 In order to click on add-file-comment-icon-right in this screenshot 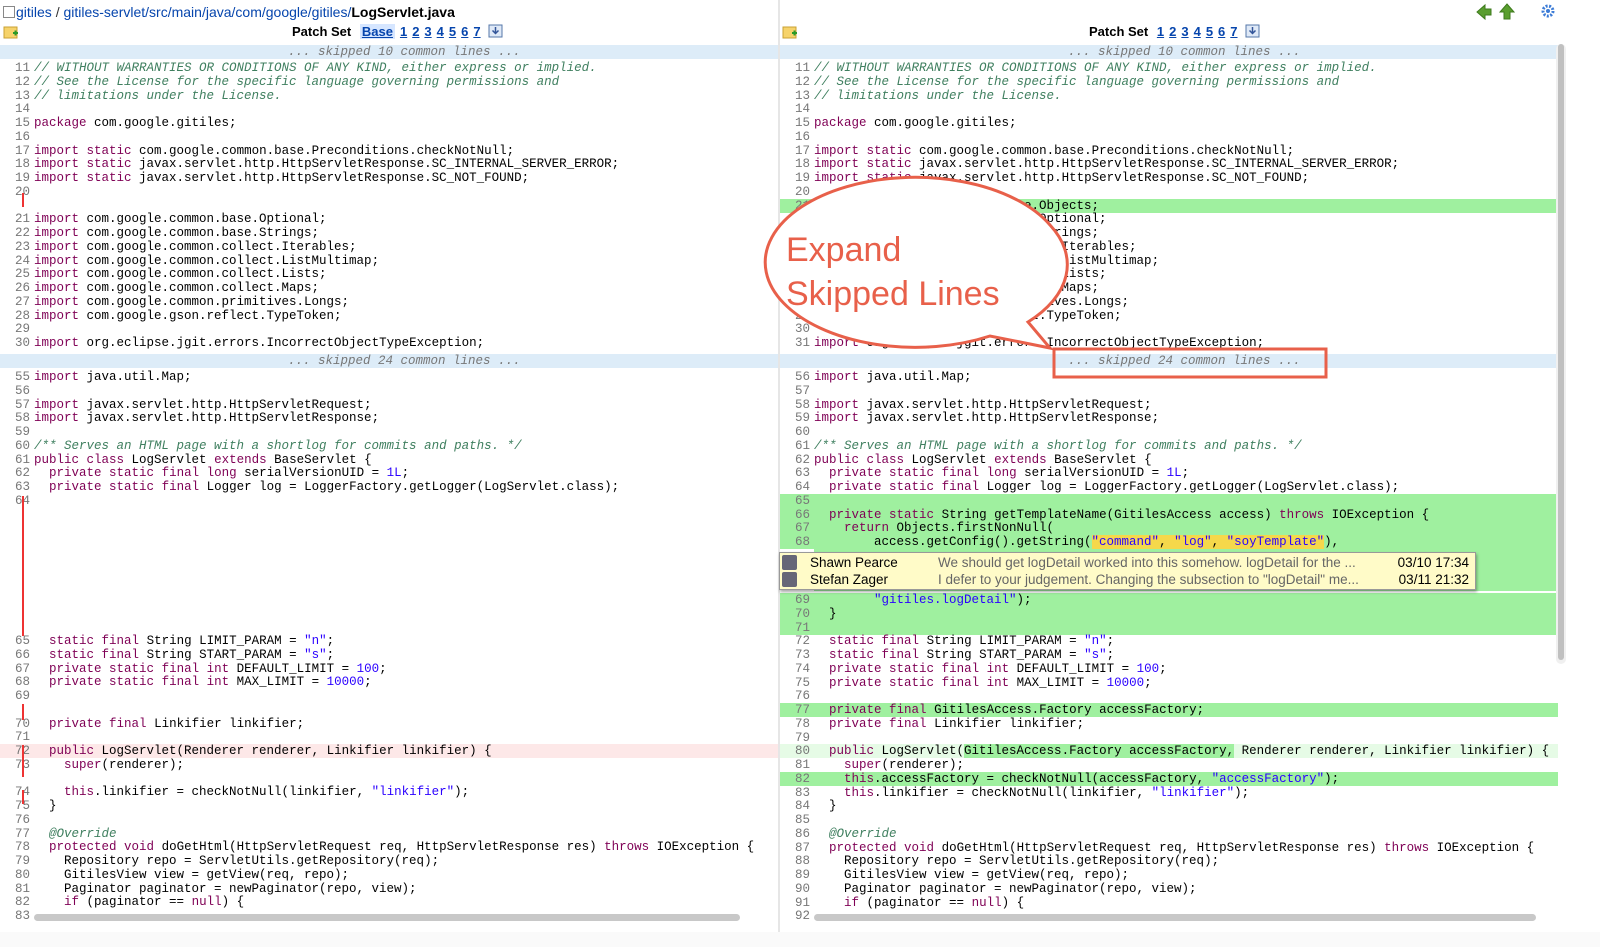, I will do `click(790, 33)`.